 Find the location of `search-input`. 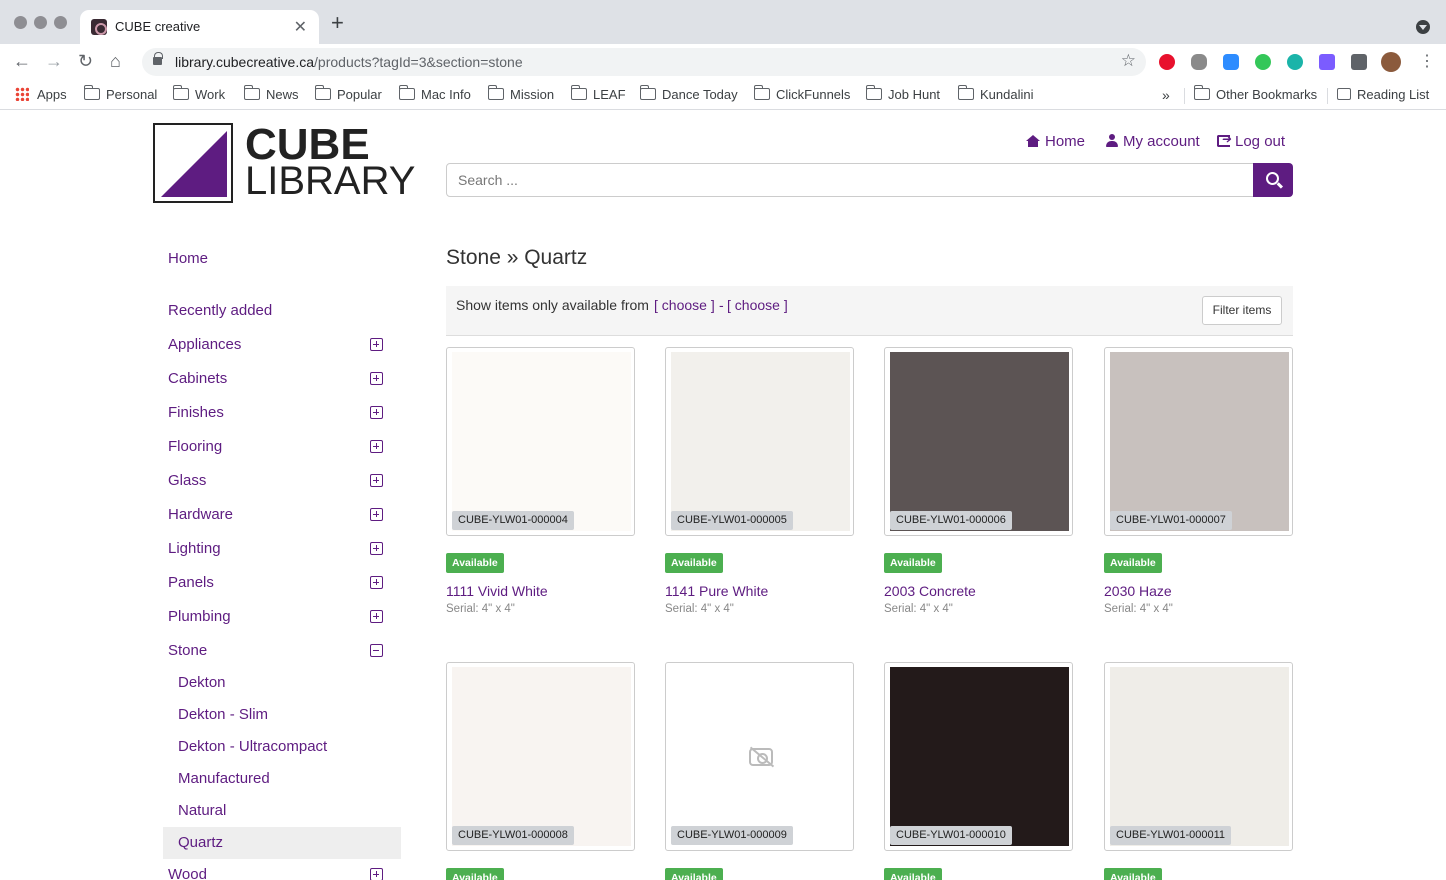

search-input is located at coordinates (850, 180).